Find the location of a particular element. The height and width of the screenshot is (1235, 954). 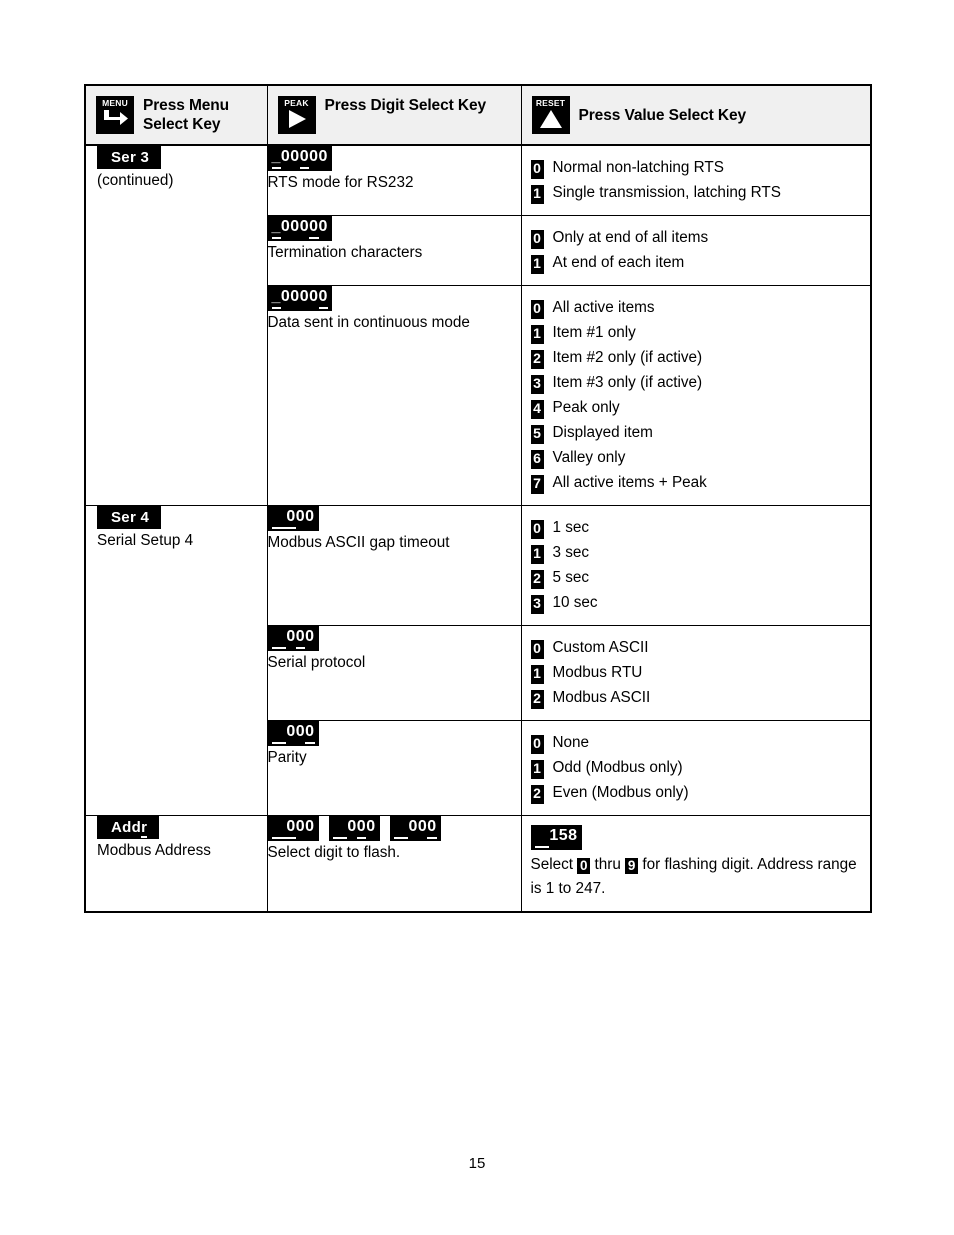

inline-key-badge-max: 9 is located at coordinates (632, 866).